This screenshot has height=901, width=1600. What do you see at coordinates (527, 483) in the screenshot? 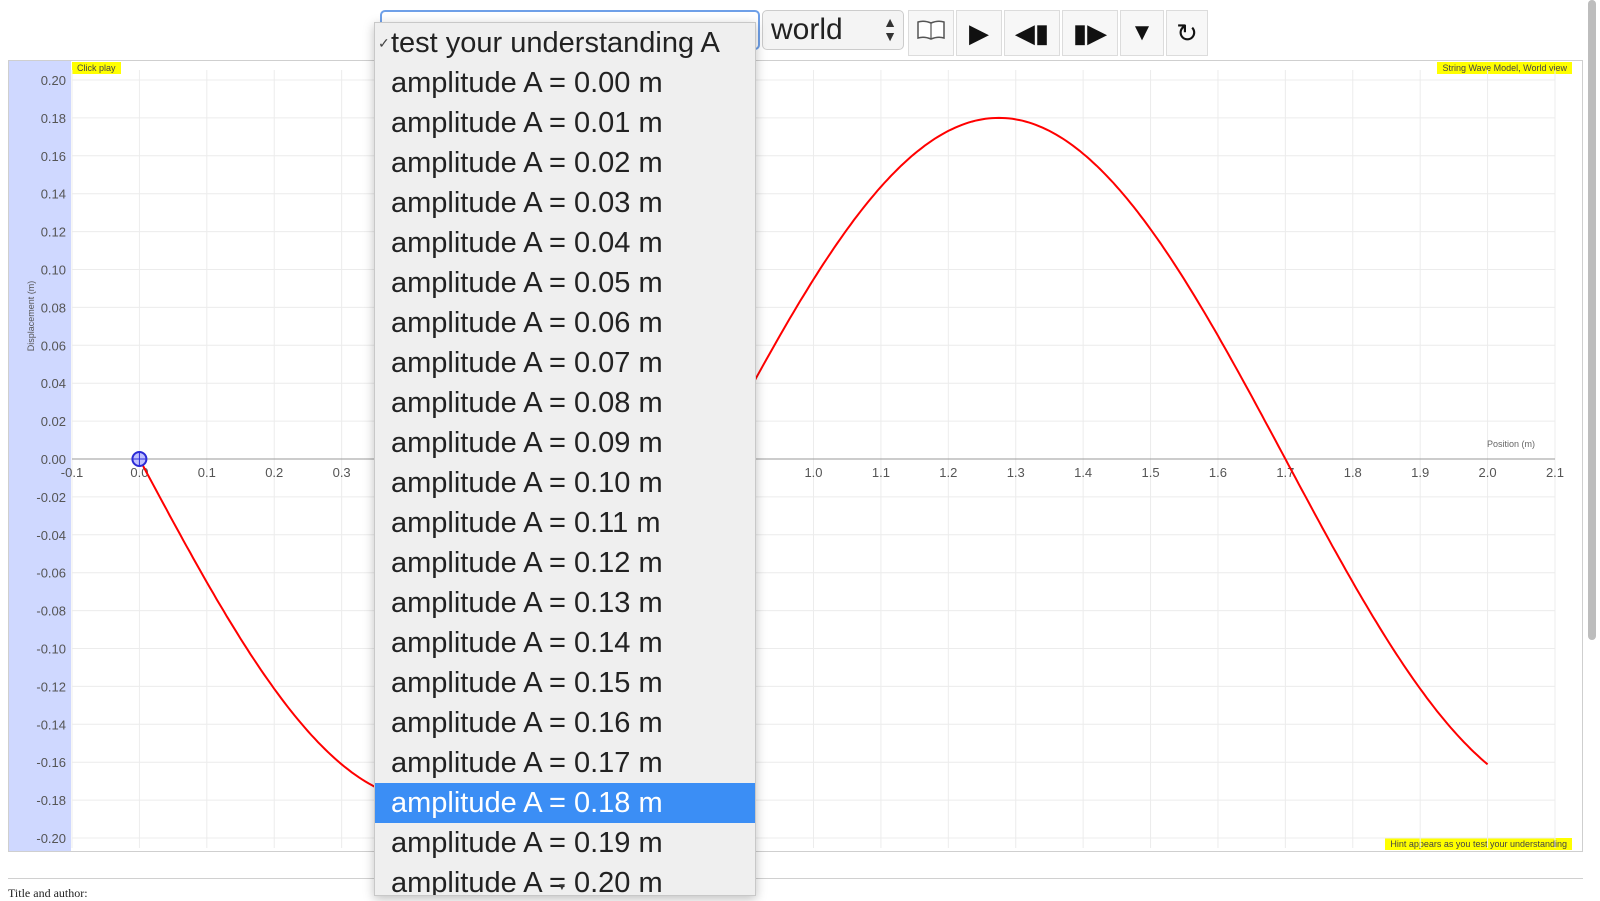
I see `dropdown-option-label: amplitude A = 0.10 m` at bounding box center [527, 483].